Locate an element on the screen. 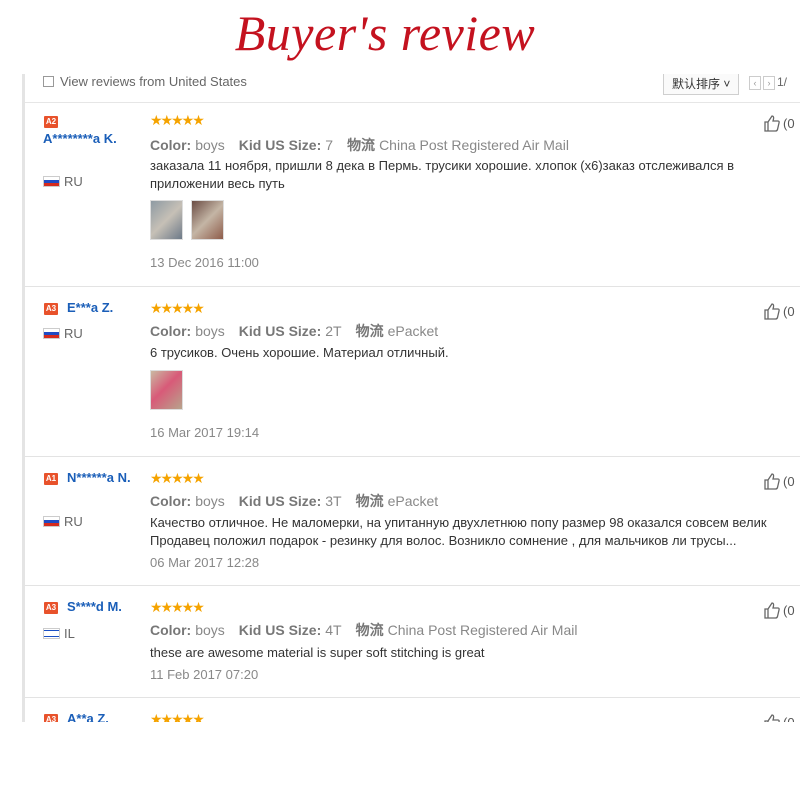  order-attributes: Color: boys Kid US Size: 2T 物流 ePacket is located at coordinates (294, 331).